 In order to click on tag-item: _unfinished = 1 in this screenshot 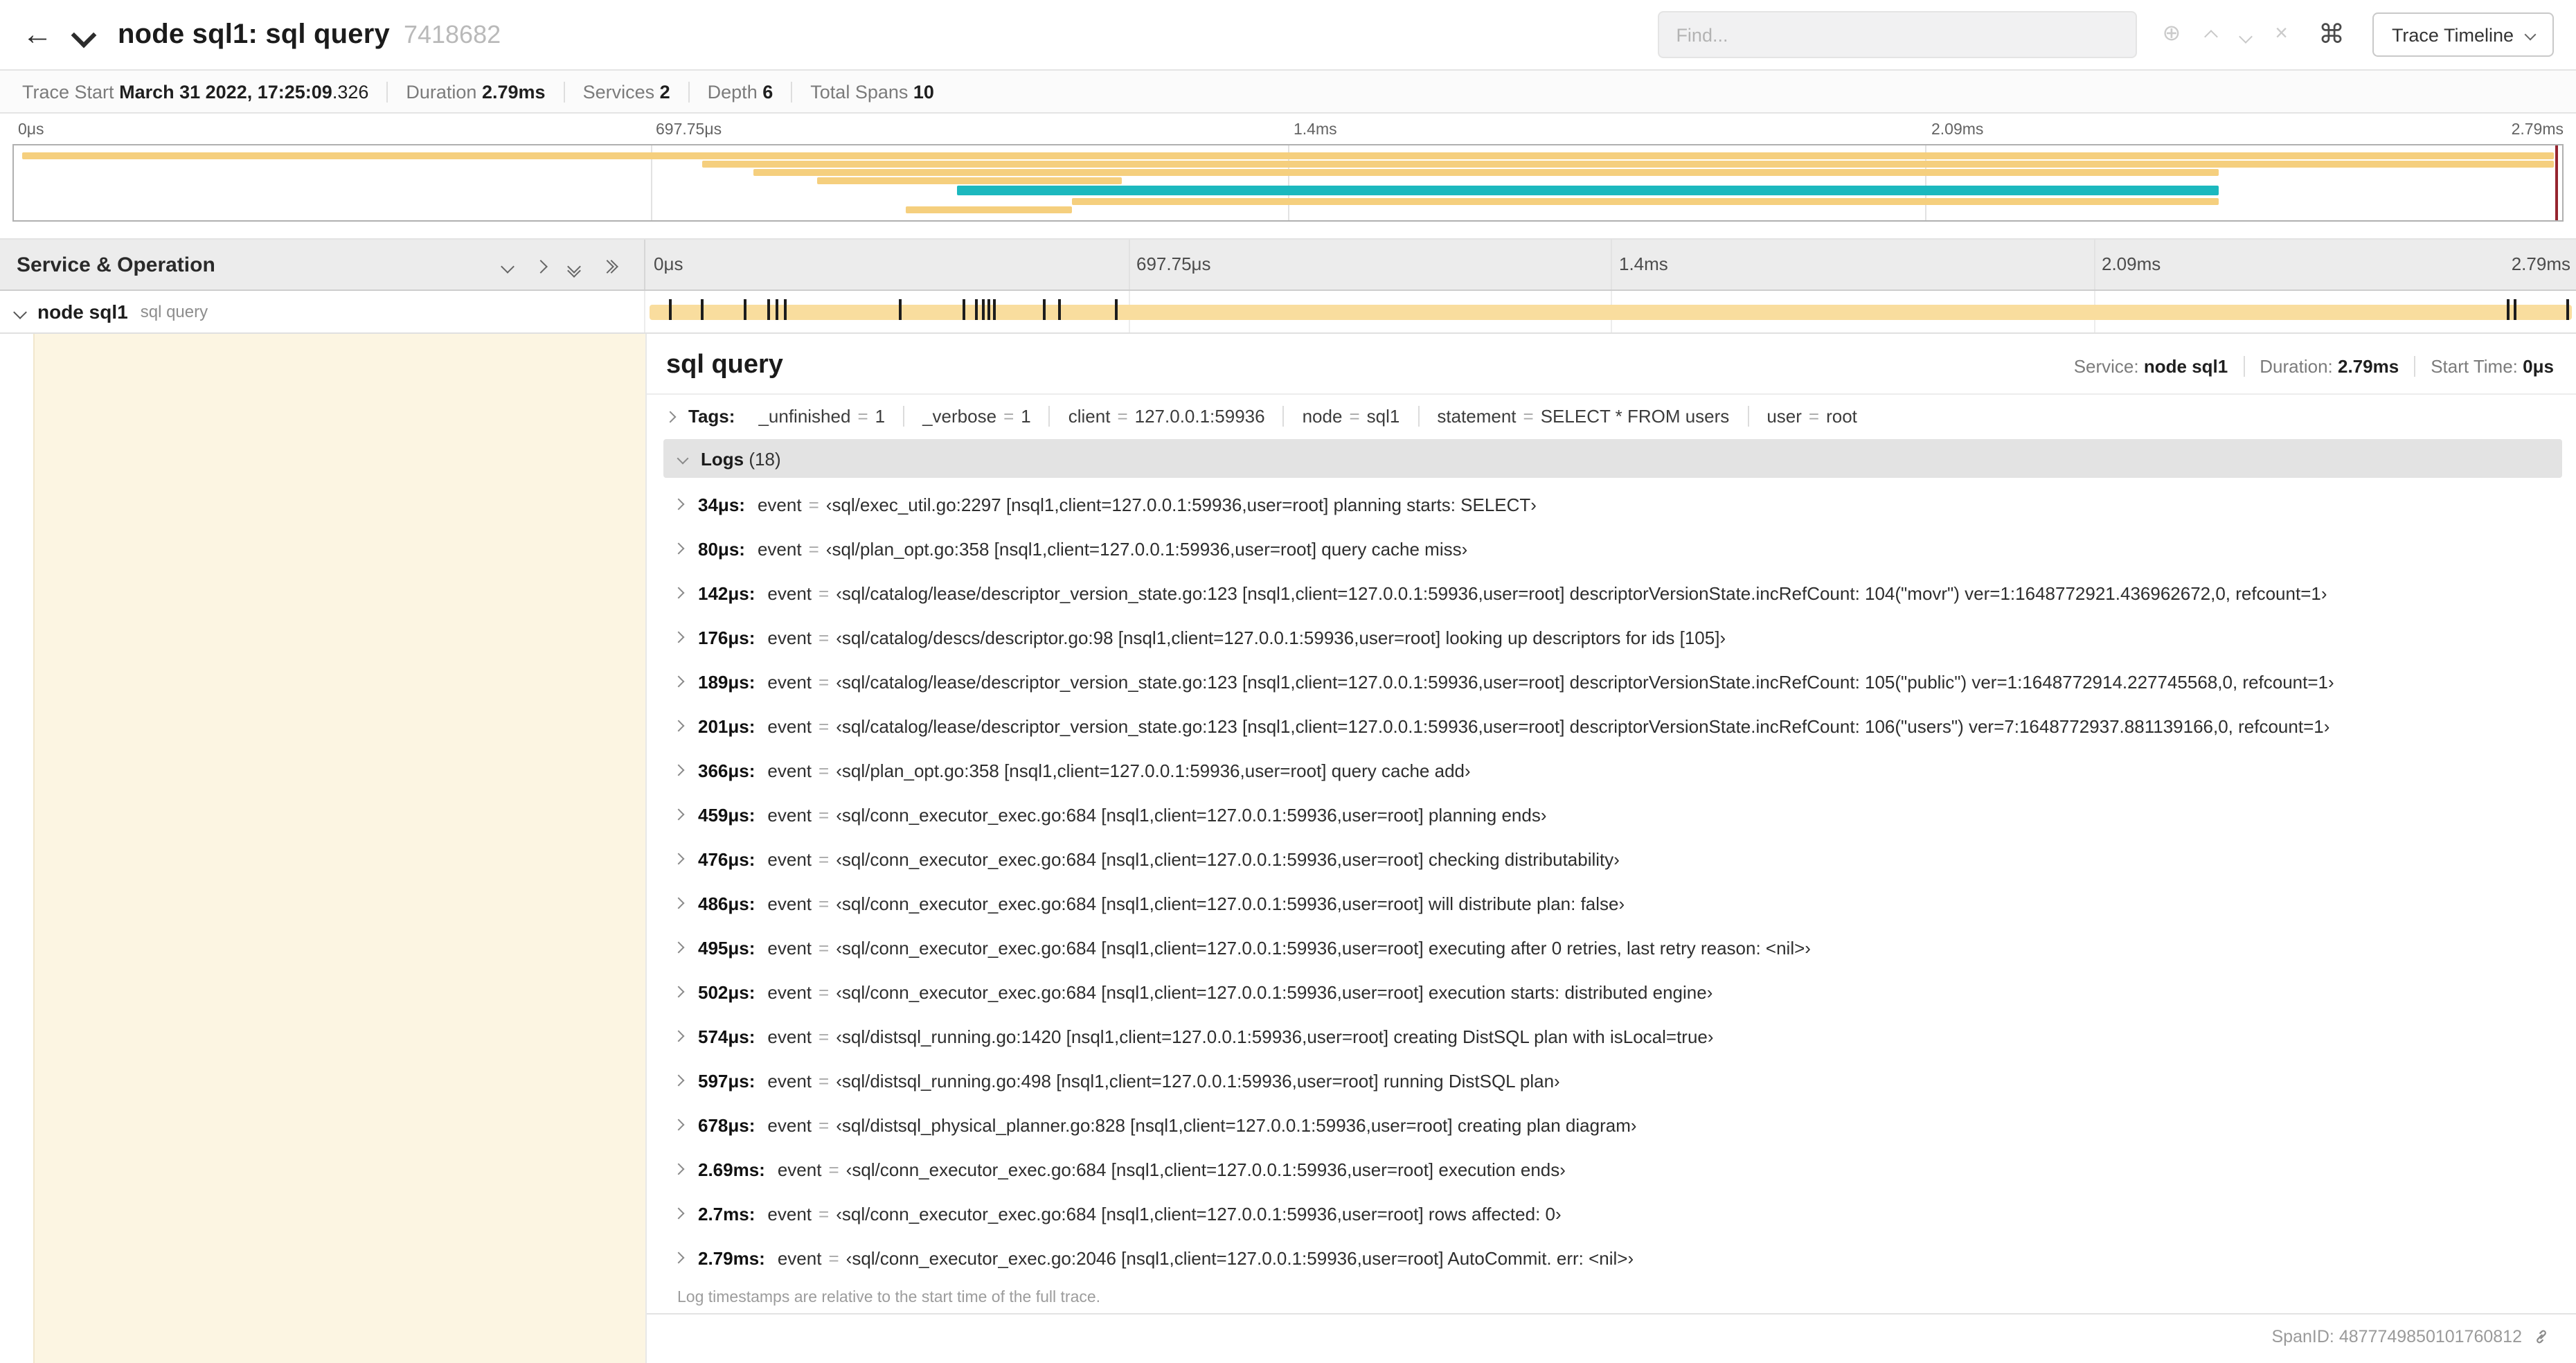, I will do `click(822, 417)`.